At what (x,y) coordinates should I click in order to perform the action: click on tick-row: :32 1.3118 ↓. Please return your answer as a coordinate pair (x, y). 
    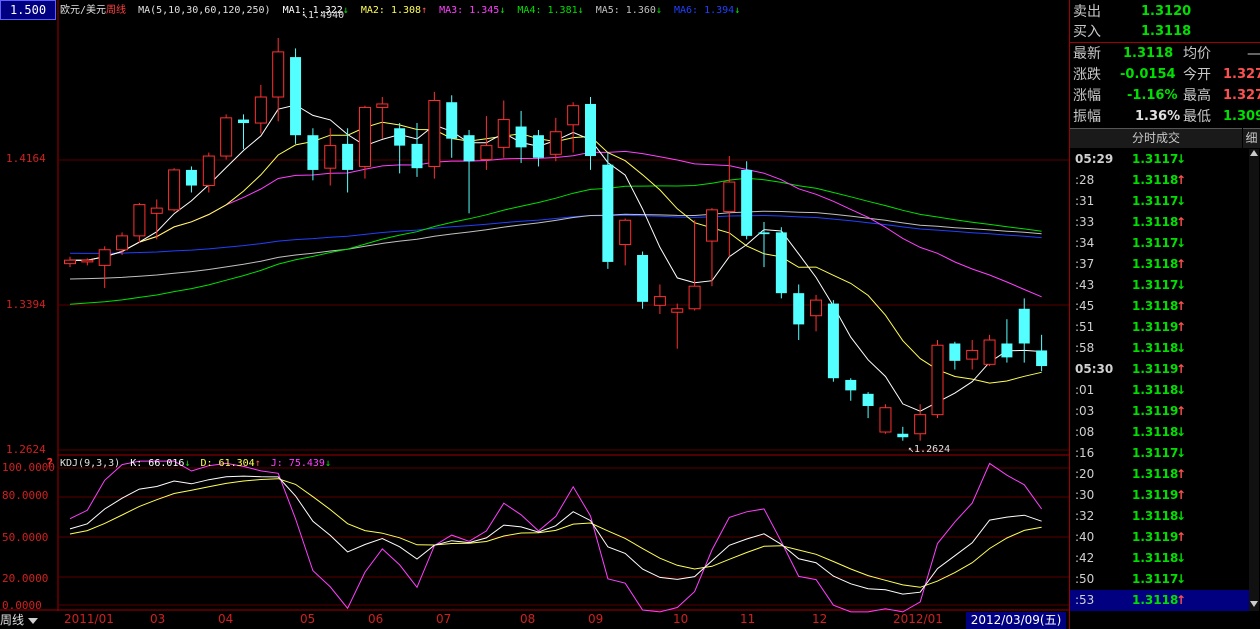
    Looking at the image, I should click on (1164, 516).